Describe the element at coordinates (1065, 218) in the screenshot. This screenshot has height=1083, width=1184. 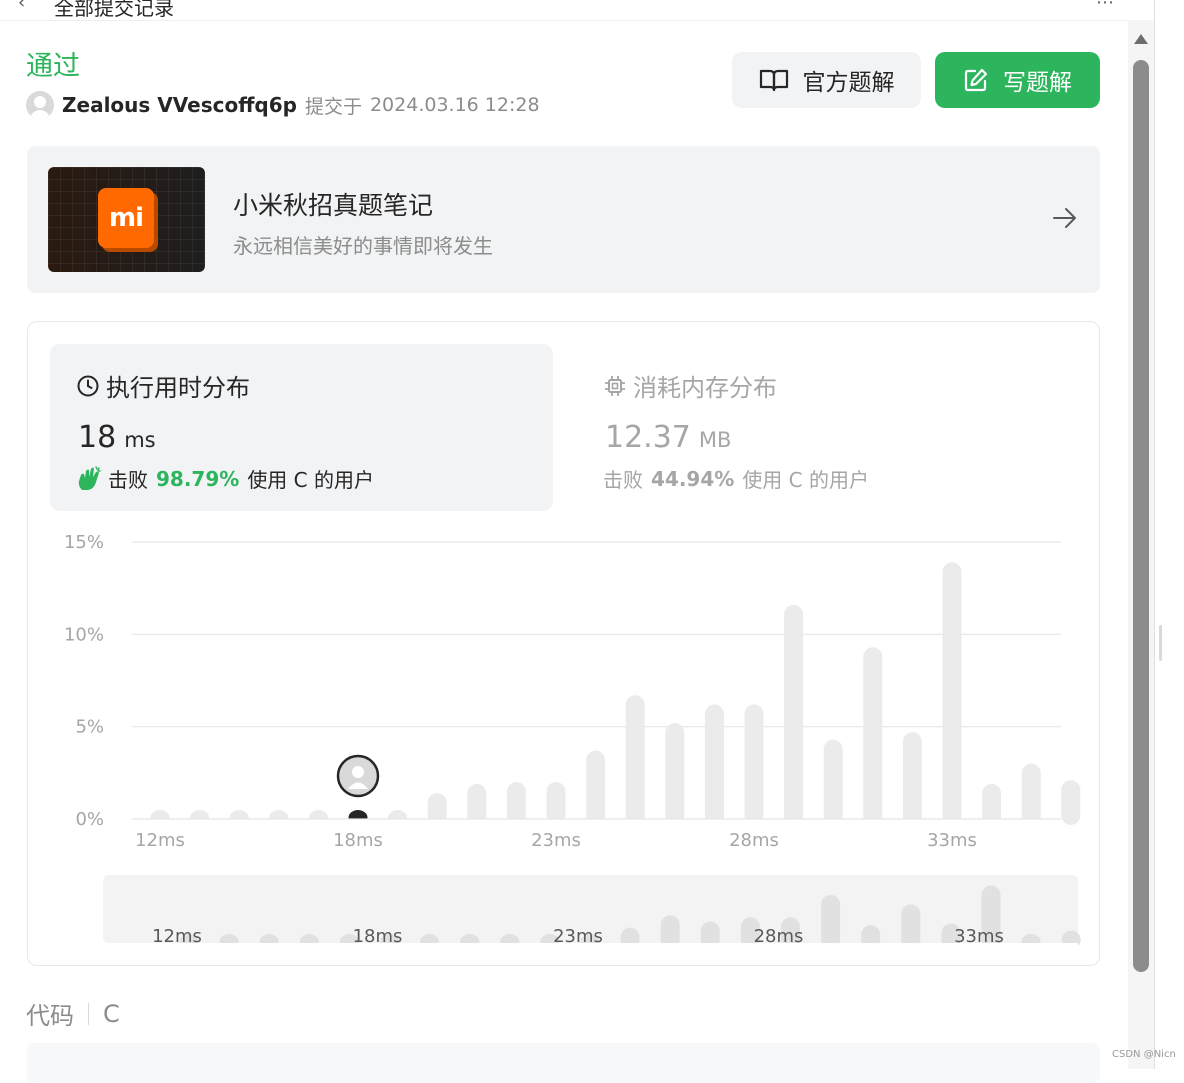
I see `arrow-right-icon` at that location.